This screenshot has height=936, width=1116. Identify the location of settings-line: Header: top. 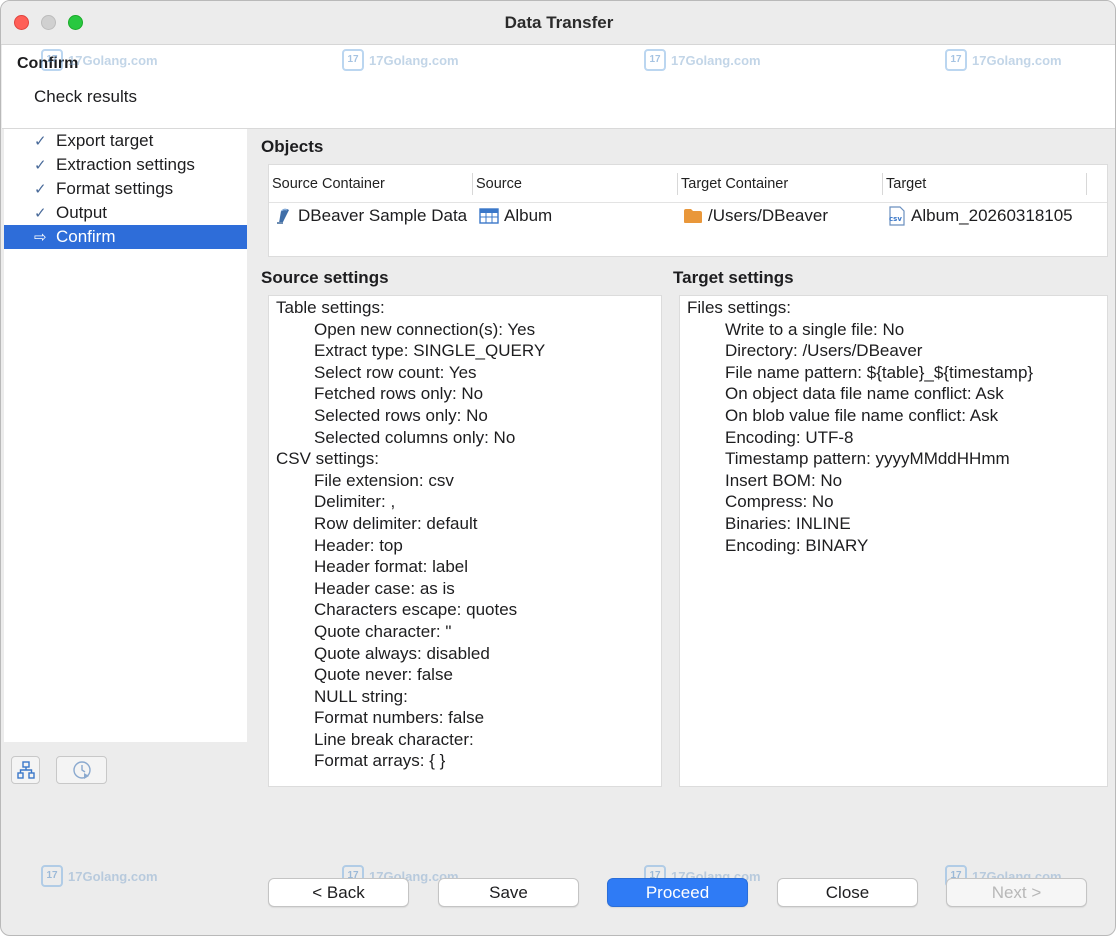
(358, 545).